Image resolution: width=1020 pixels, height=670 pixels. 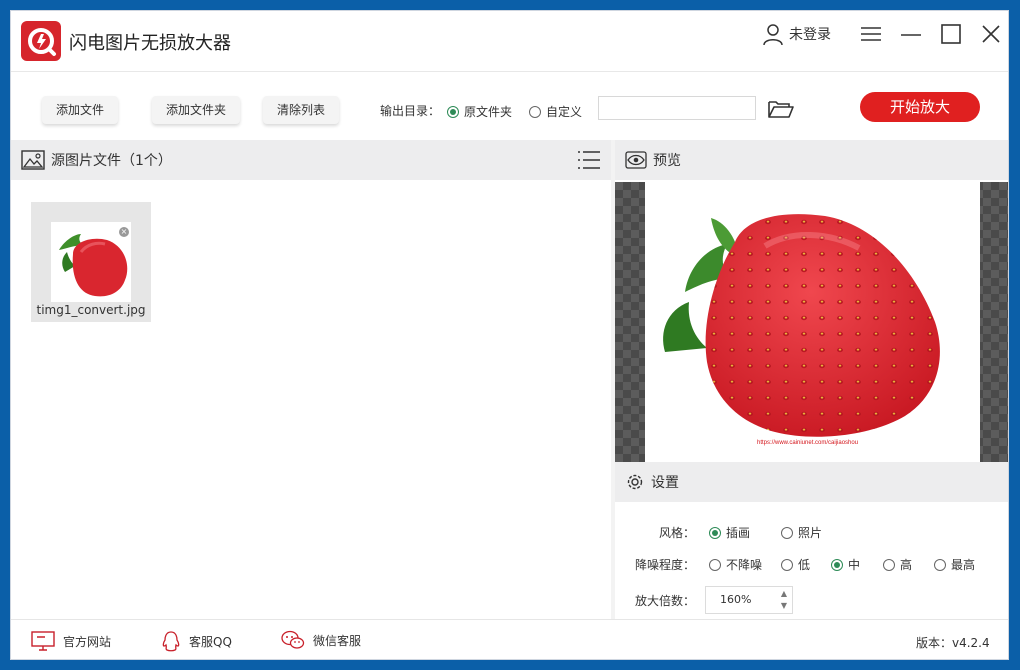 What do you see at coordinates (91, 262) in the screenshot?
I see `file-thumbnail-card: × timg1_convert.jpg` at bounding box center [91, 262].